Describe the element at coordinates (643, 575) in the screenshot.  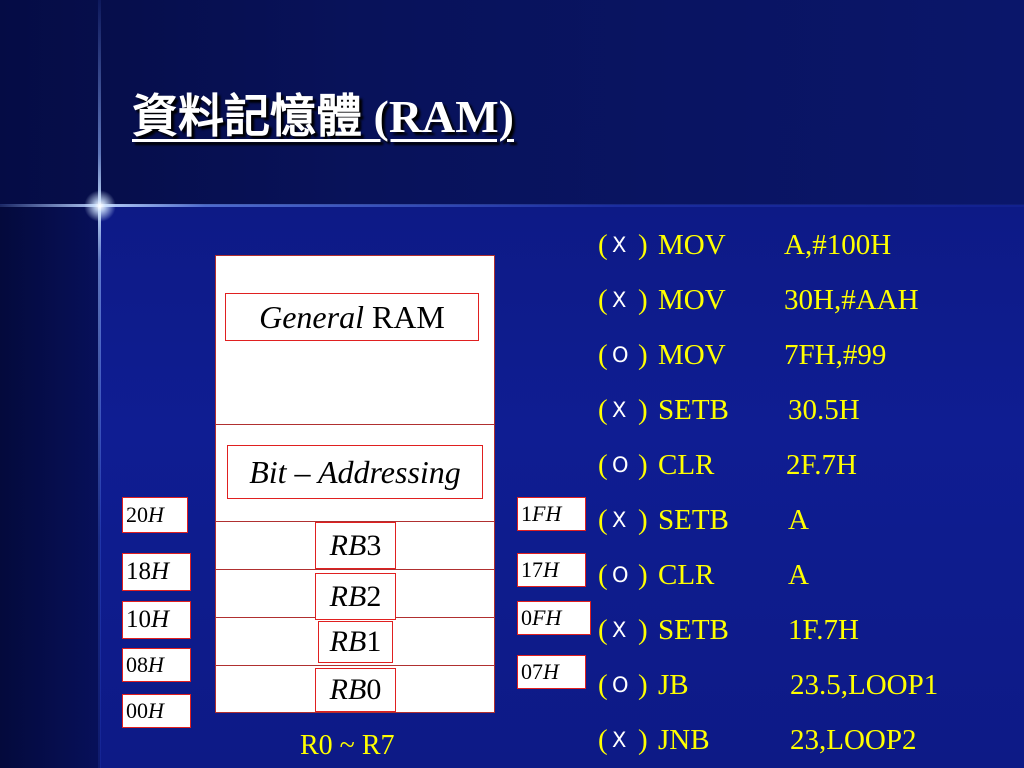
I see `instruction-7-close: )` at that location.